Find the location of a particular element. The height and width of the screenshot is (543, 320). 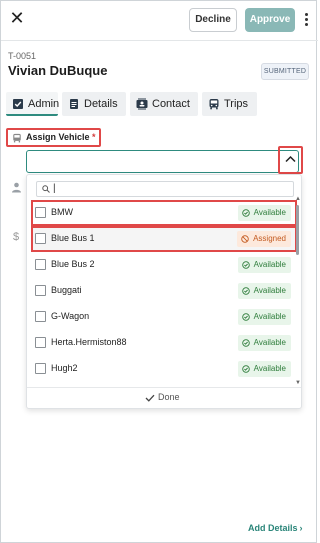

chevron-right-icon: › is located at coordinates (301, 528).